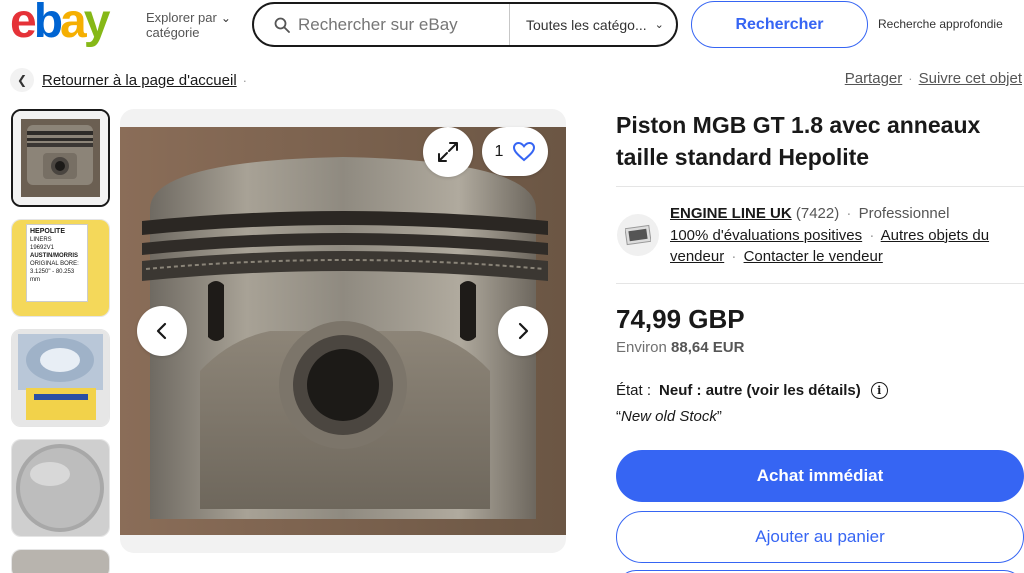 Image resolution: width=1024 pixels, height=573 pixels. I want to click on box-bore-value: 3.1250" - 80.253 mm, so click(52, 276).